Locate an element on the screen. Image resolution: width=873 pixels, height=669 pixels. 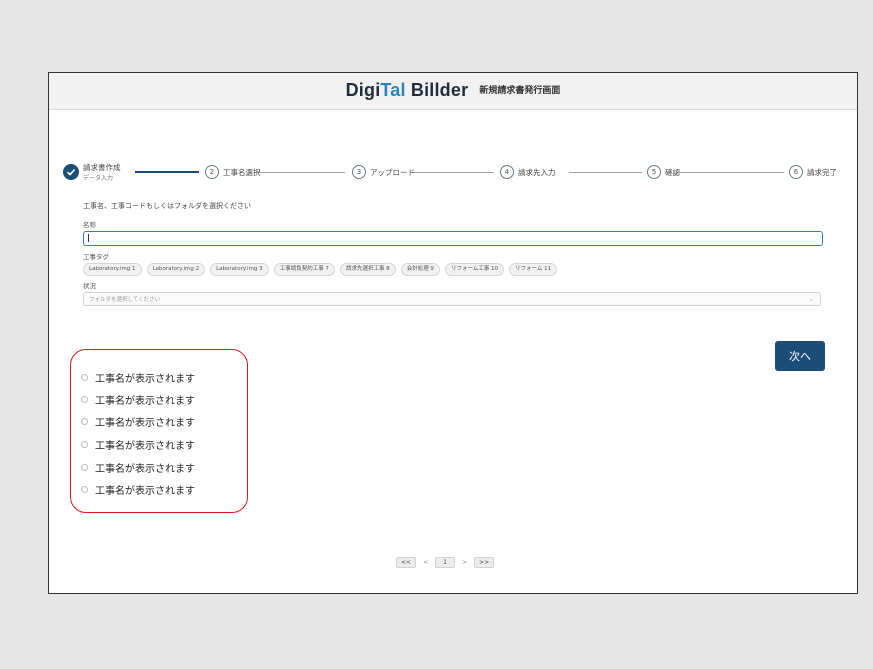
page-subtitle: 新規請求書発行画面 is located at coordinates (520, 91).